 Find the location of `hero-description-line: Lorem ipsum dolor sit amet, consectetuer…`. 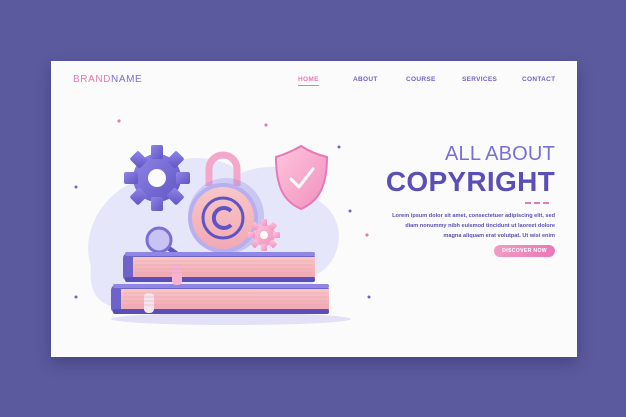

hero-description-line: Lorem ipsum dolor sit amet, consectetuer… is located at coordinates (473, 216).